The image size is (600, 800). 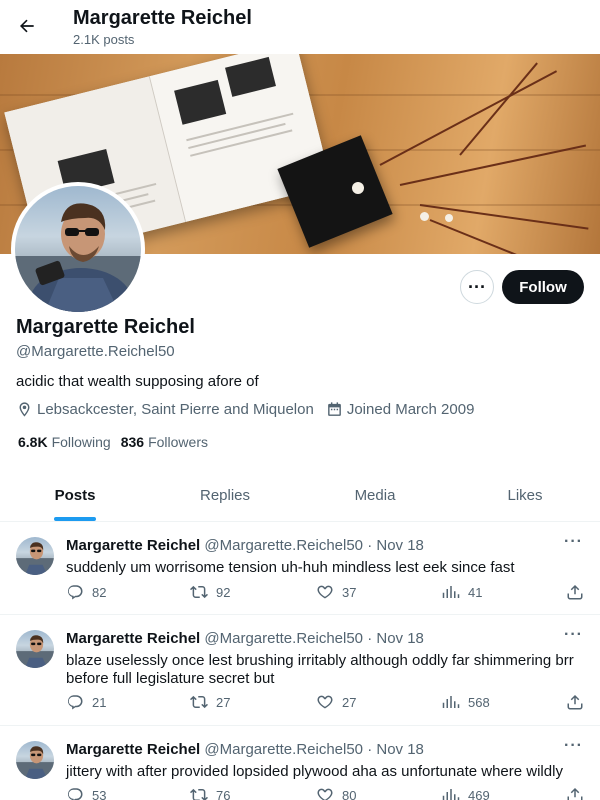 What do you see at coordinates (86, 592) in the screenshot?
I see `reply-button: 82` at bounding box center [86, 592].